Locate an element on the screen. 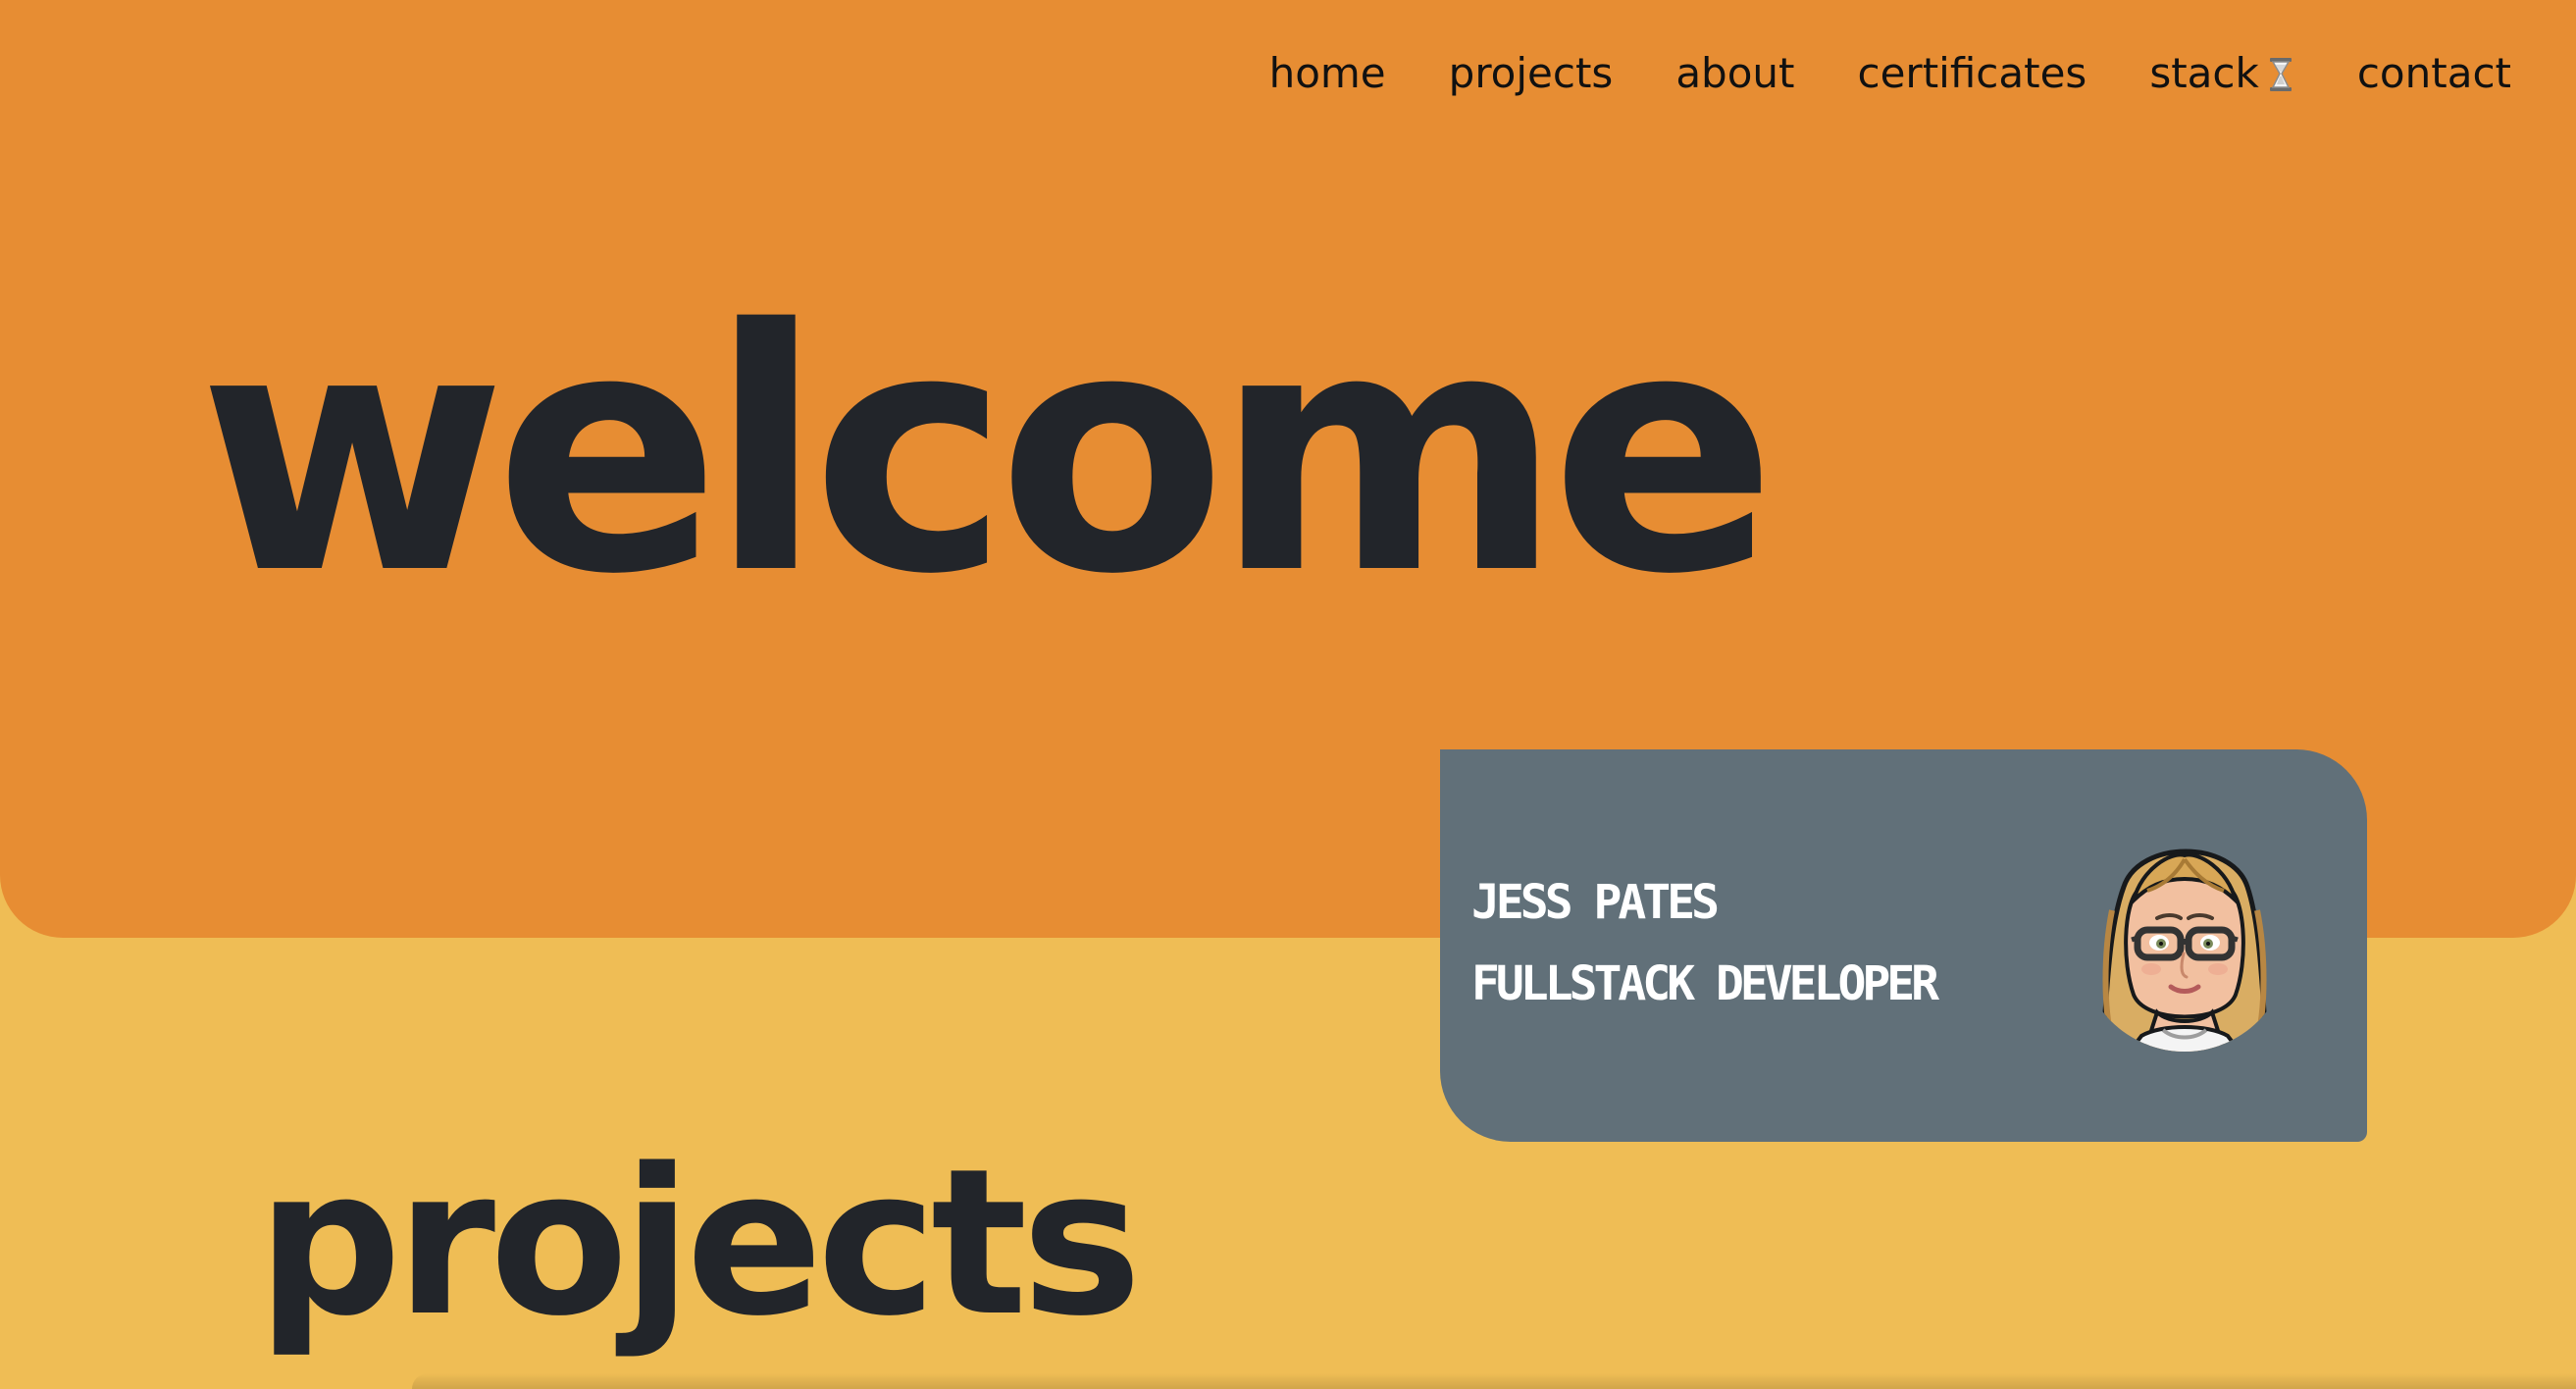 This screenshot has height=1389, width=2576. hourglass-icon is located at coordinates (2280, 70).